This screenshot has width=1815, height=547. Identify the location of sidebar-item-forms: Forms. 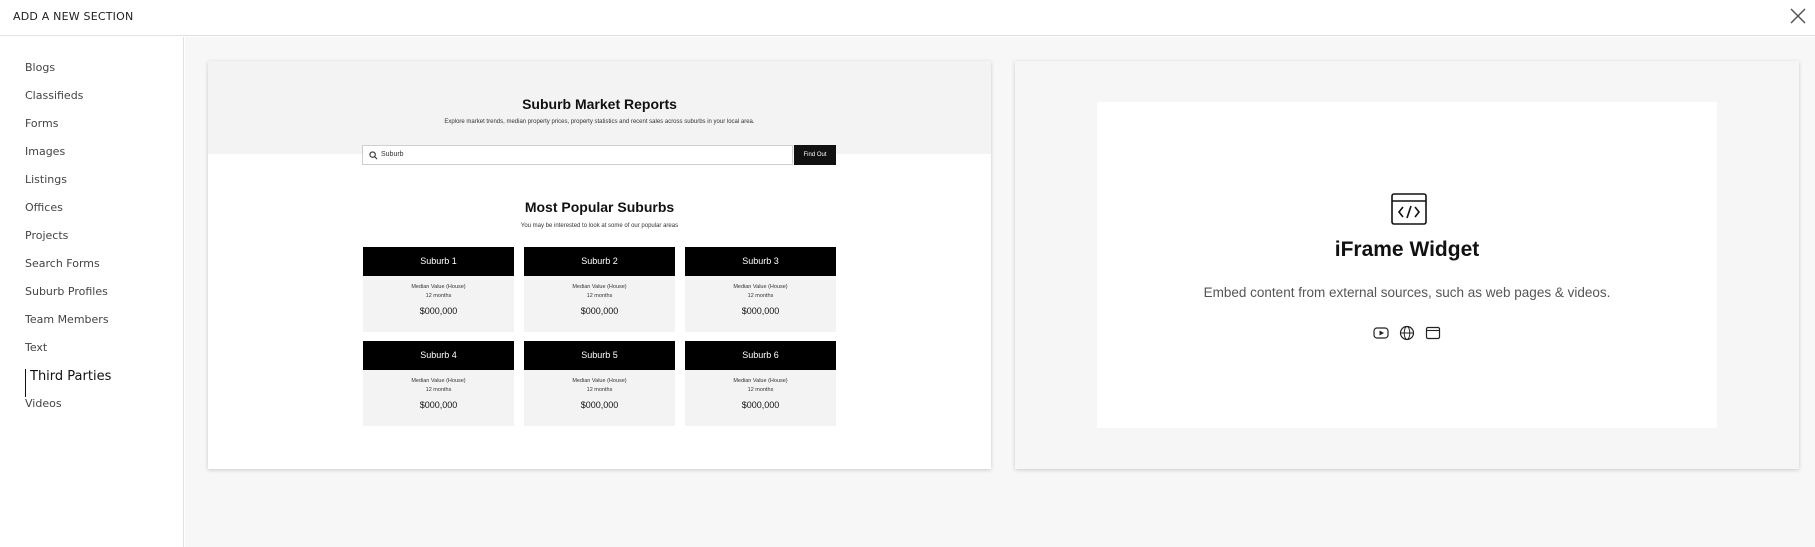
(68, 131).